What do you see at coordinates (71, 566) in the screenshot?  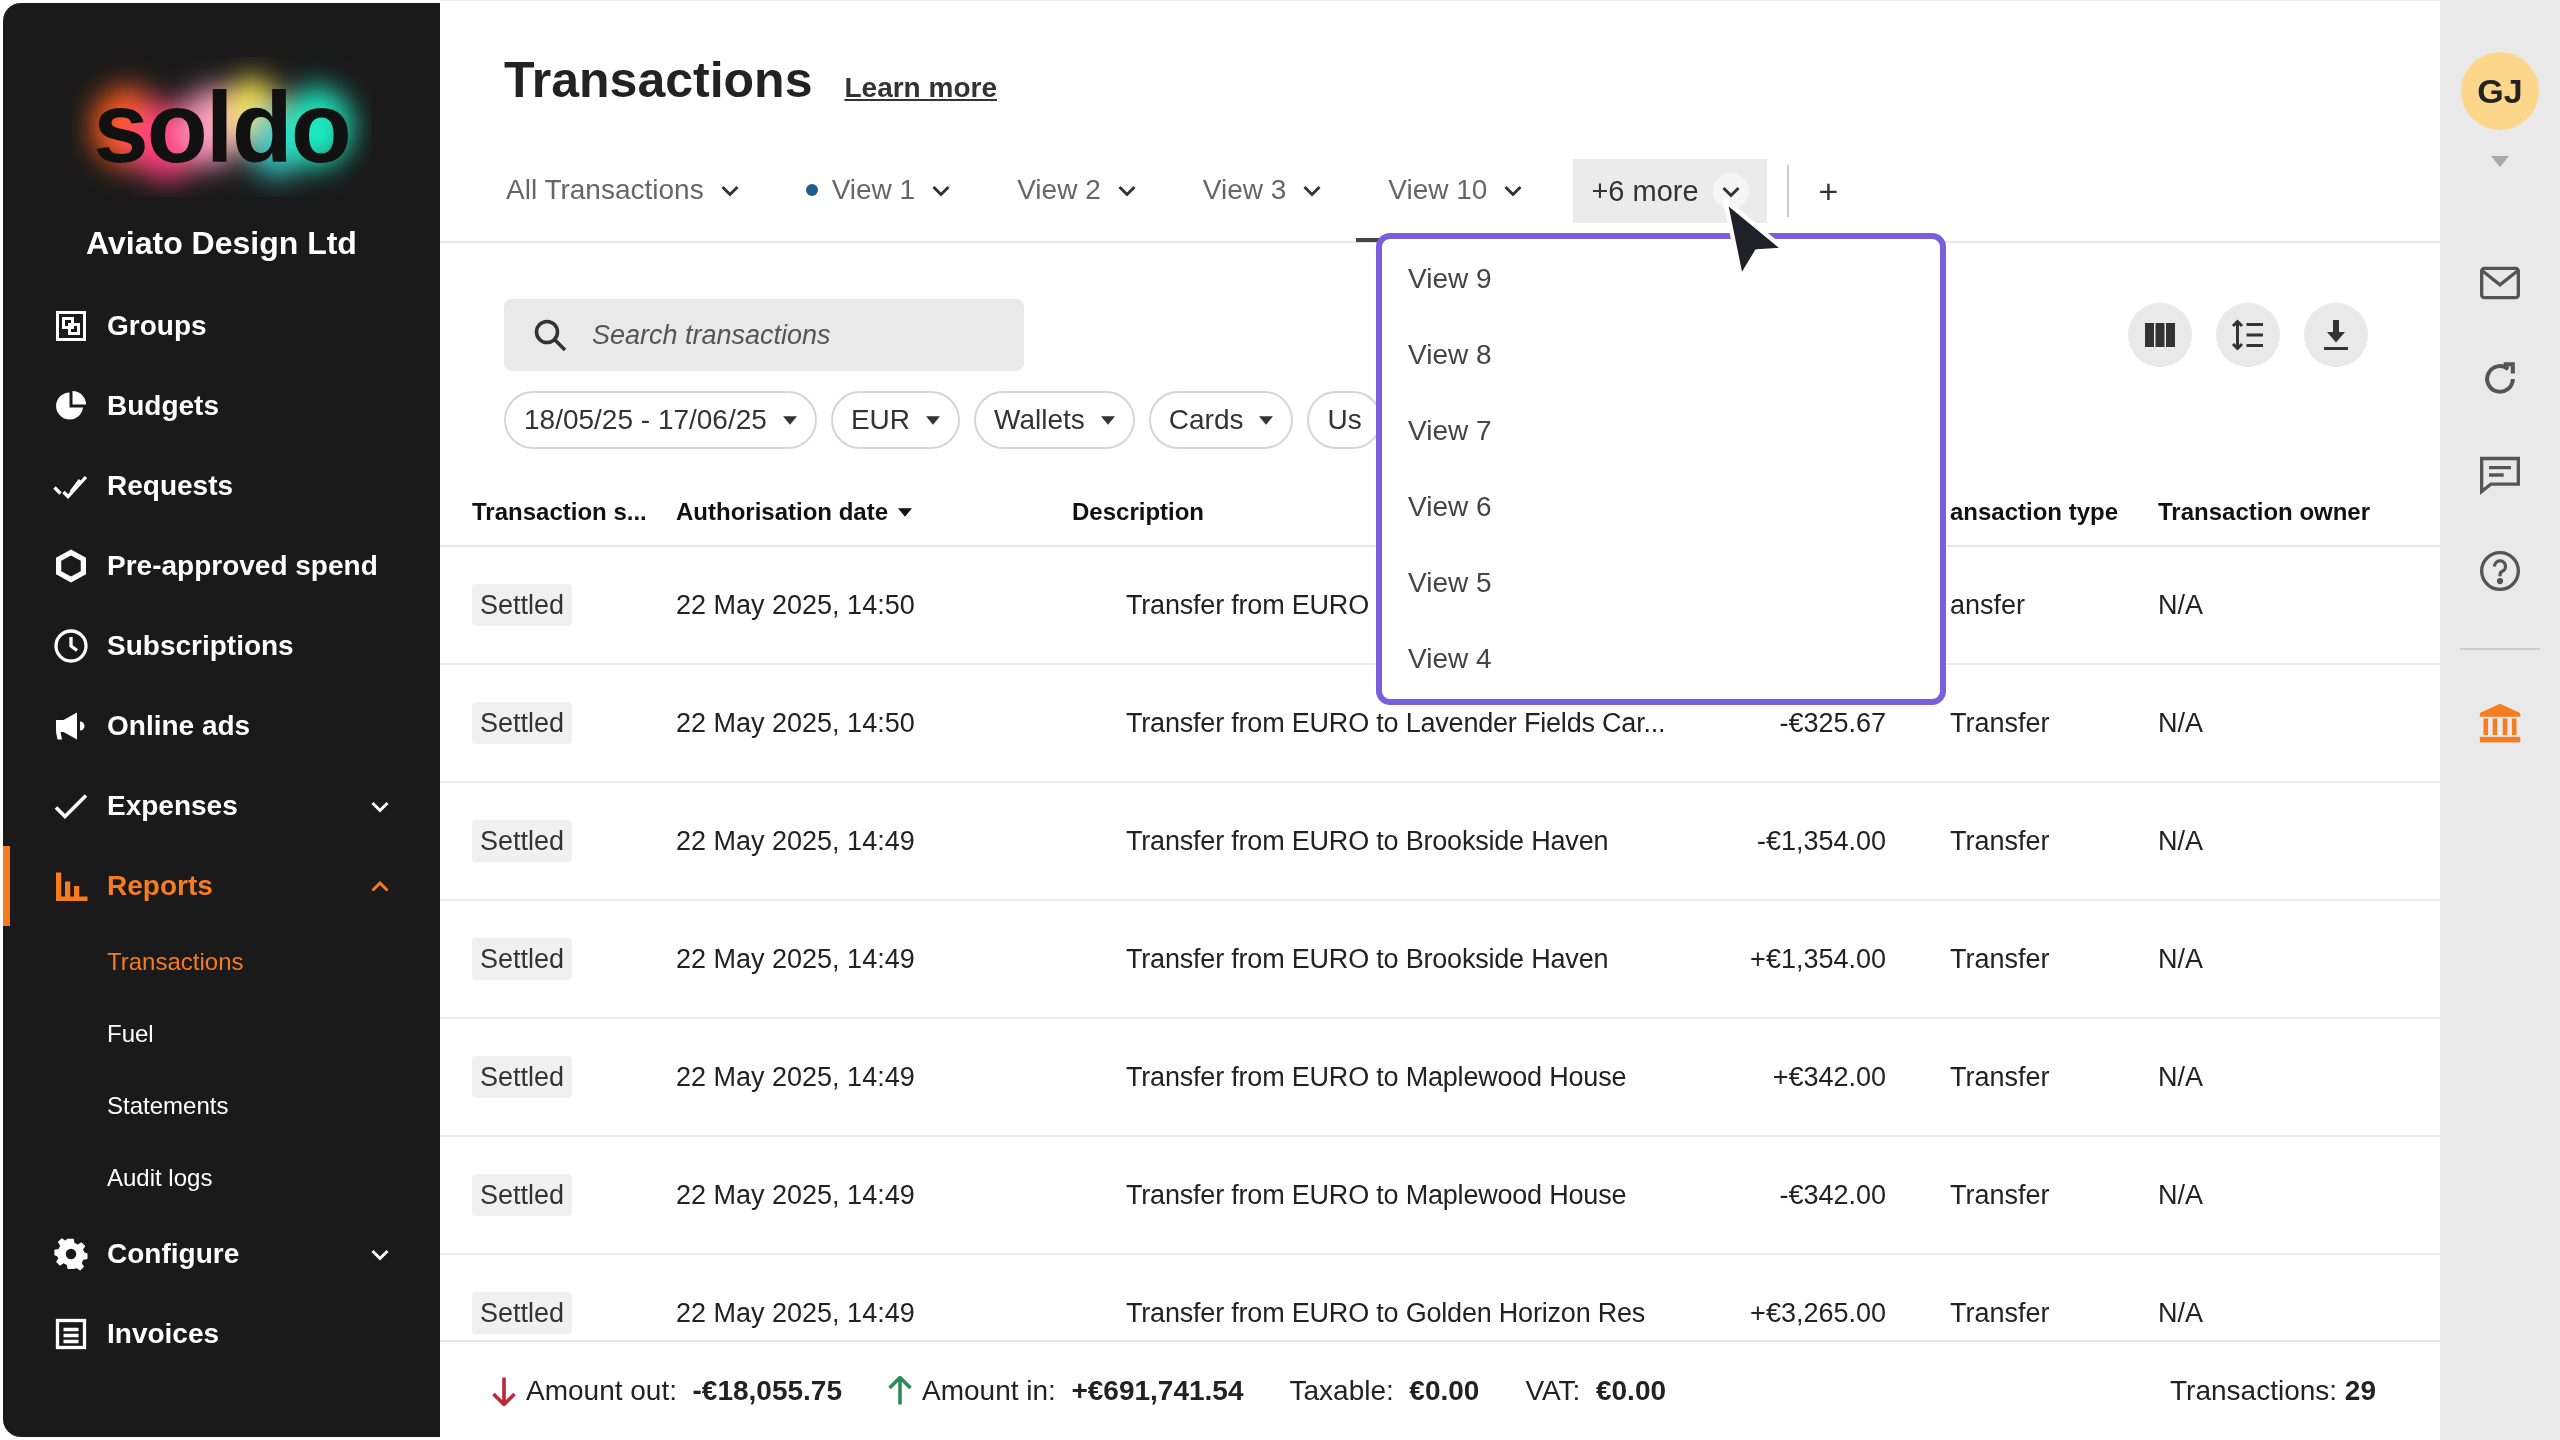 I see `hexagon-icon` at bounding box center [71, 566].